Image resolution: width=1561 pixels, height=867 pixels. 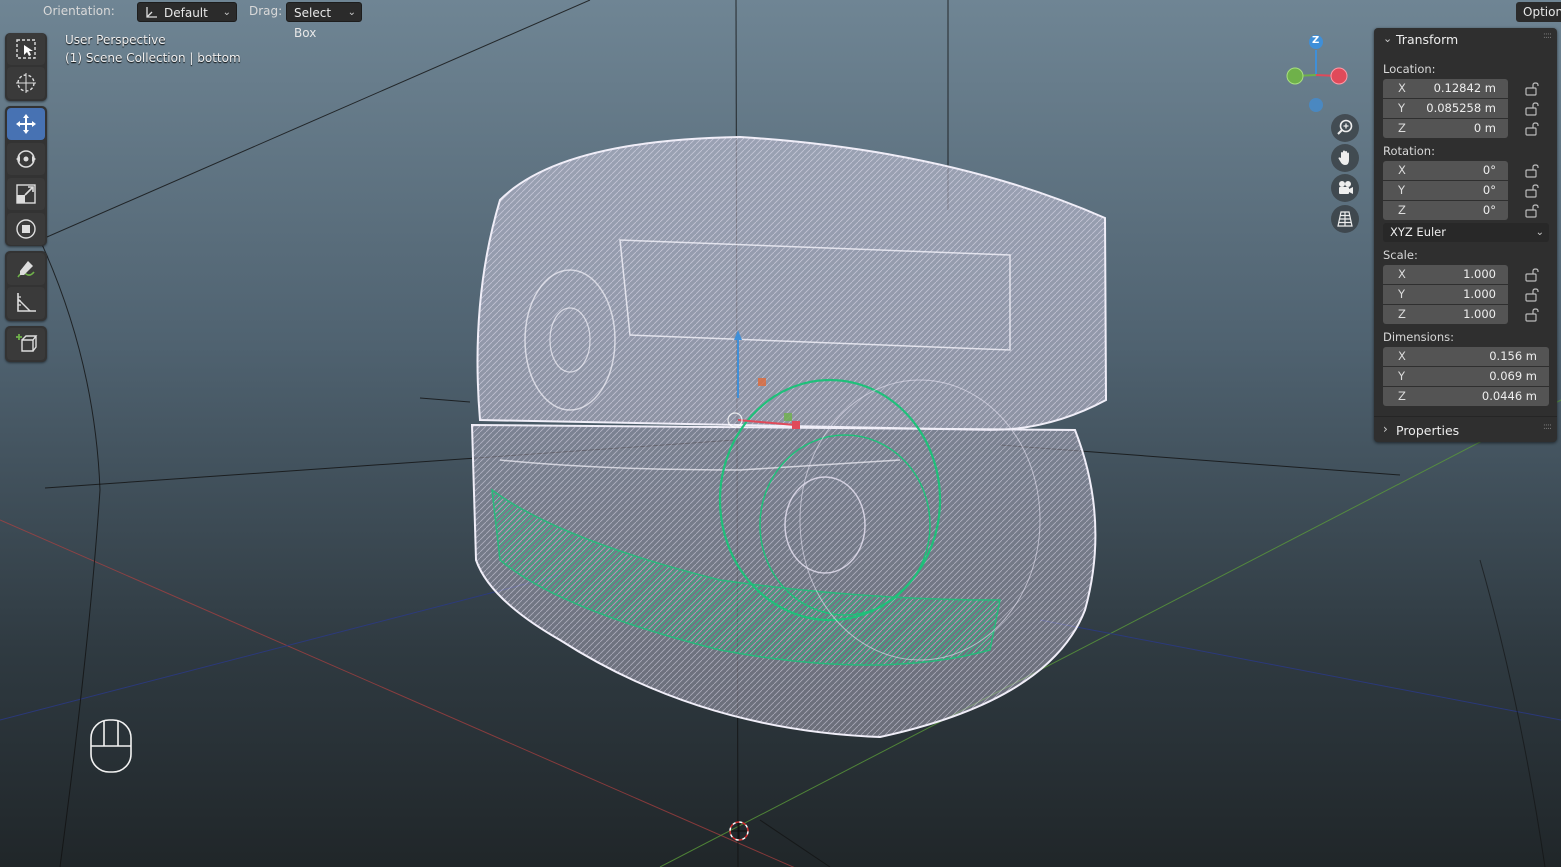 I want to click on scale-z-field: Z 1.000, so click(x=1445, y=314).